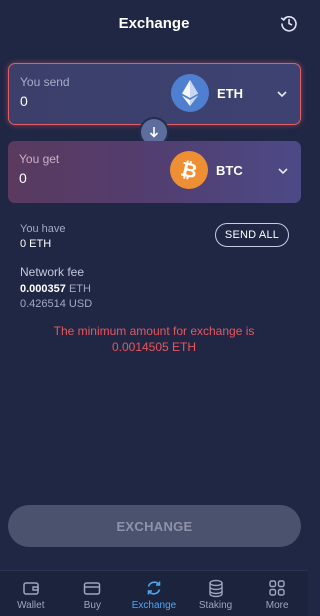  I want to click on history-button, so click(289, 23).